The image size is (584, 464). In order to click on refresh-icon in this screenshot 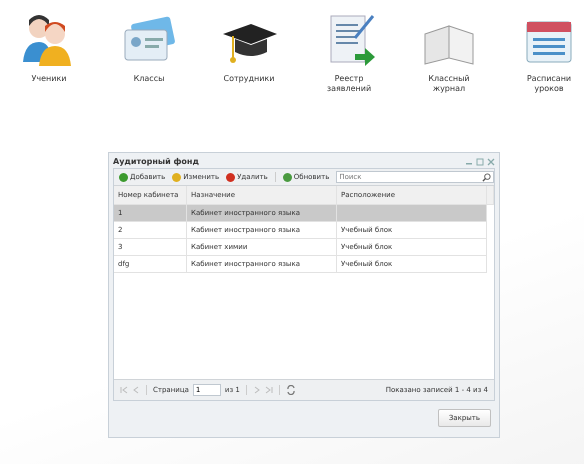, I will do `click(291, 390)`.